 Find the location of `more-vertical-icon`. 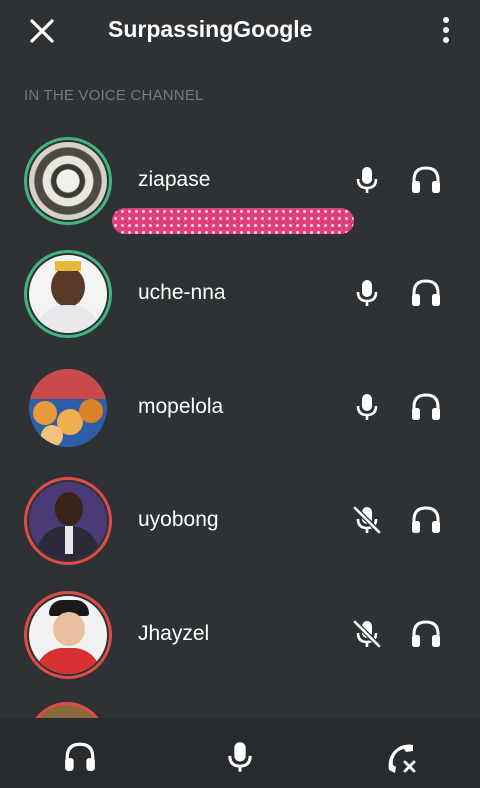

more-vertical-icon is located at coordinates (446, 30).